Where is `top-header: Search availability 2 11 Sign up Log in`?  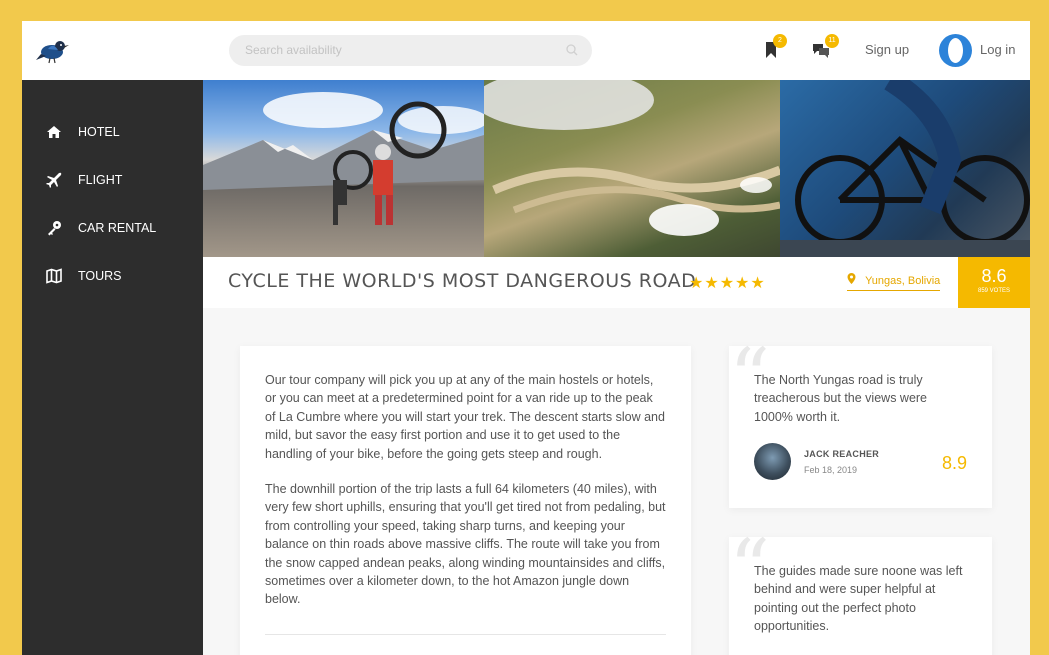
top-header: Search availability 2 11 Sign up Log in is located at coordinates (526, 50).